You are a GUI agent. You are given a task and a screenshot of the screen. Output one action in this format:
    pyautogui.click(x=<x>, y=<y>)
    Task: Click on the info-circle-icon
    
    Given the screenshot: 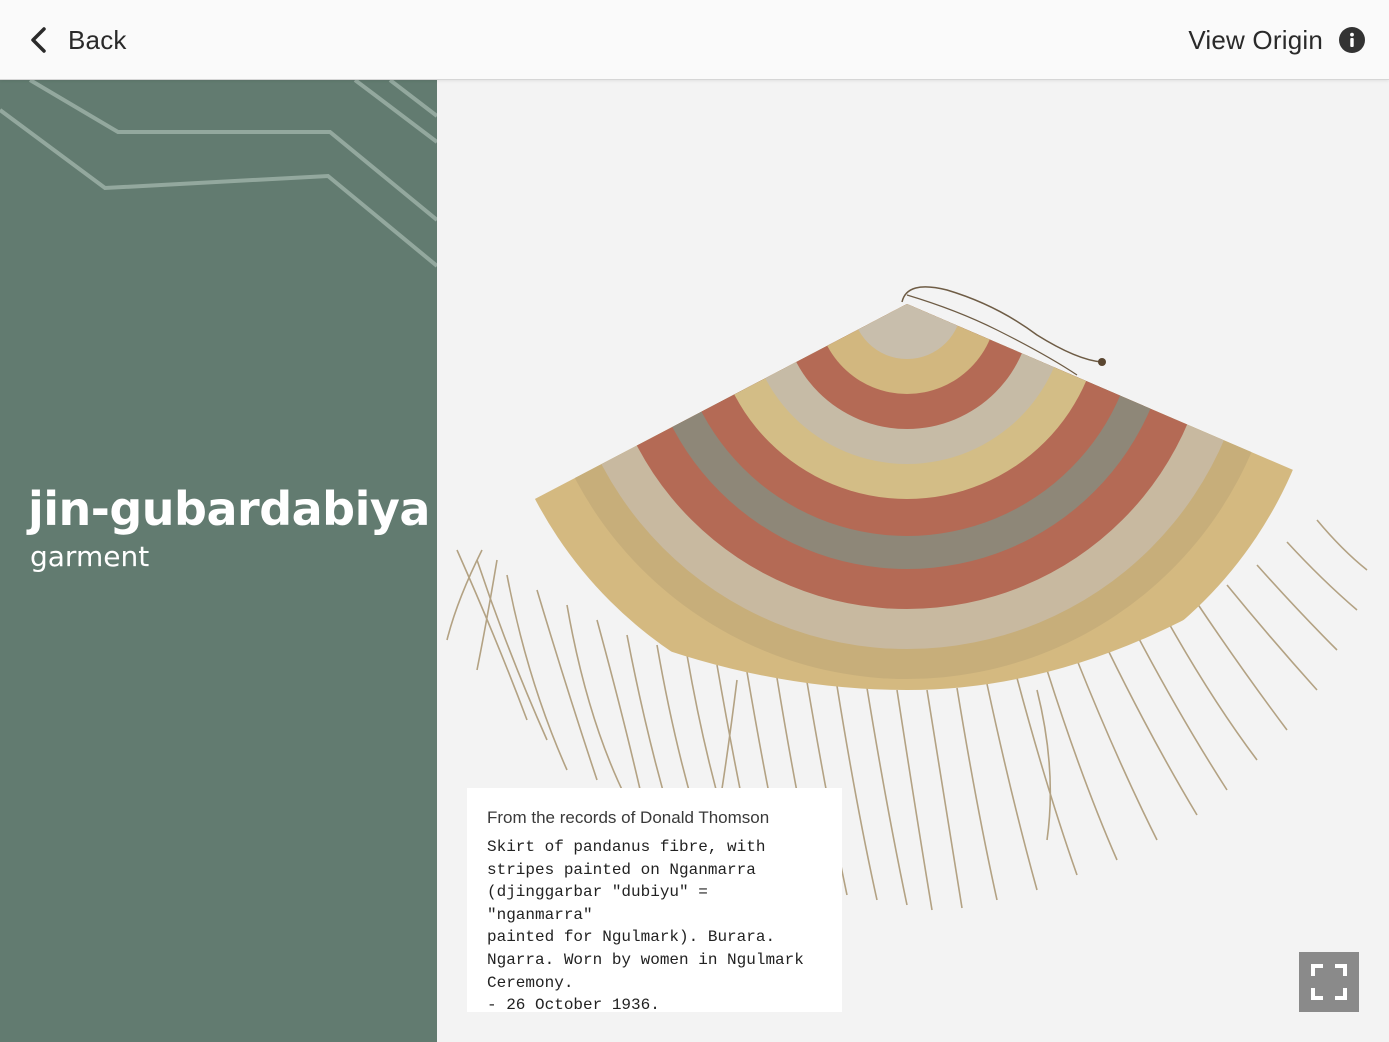 What is the action you would take?
    pyautogui.click(x=1352, y=40)
    